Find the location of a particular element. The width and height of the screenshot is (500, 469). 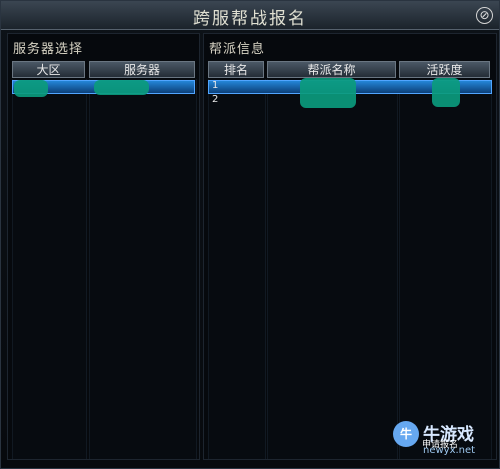

guild-rank-2: 2 is located at coordinates (215, 99).